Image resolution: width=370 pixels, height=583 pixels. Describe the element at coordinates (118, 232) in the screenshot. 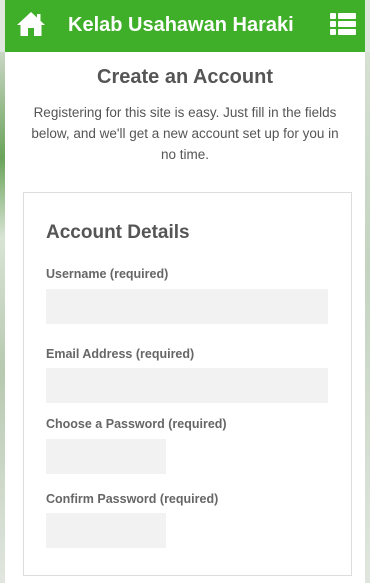

I see `section-title: Account Details` at that location.